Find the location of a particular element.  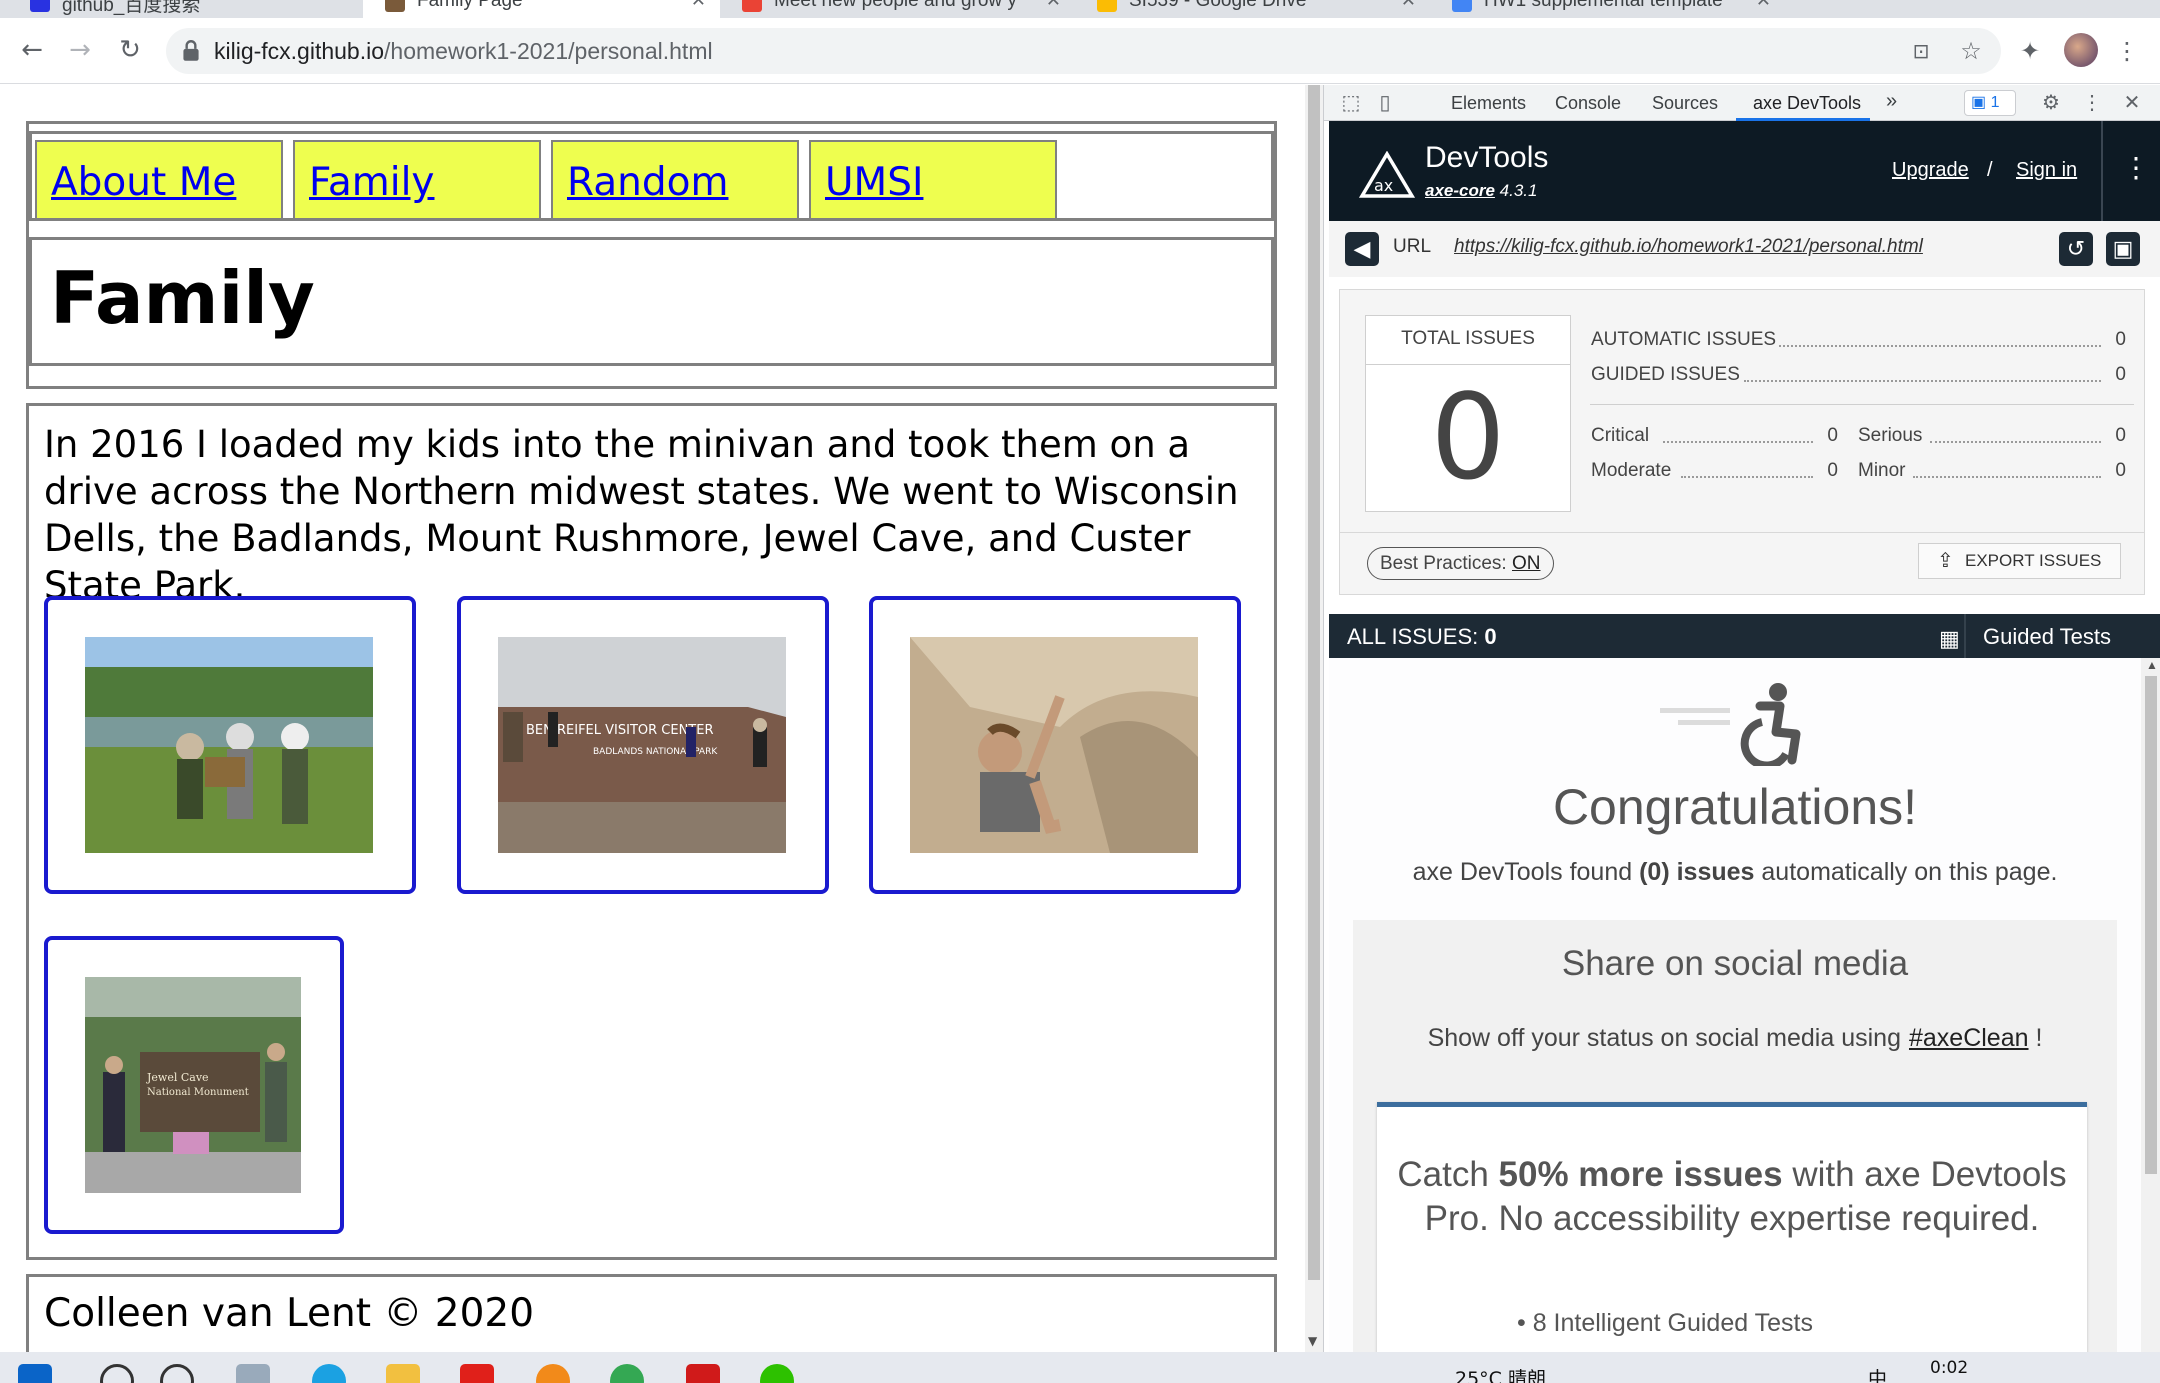

input-method-indicator: 中 is located at coordinates (1877, 1373).